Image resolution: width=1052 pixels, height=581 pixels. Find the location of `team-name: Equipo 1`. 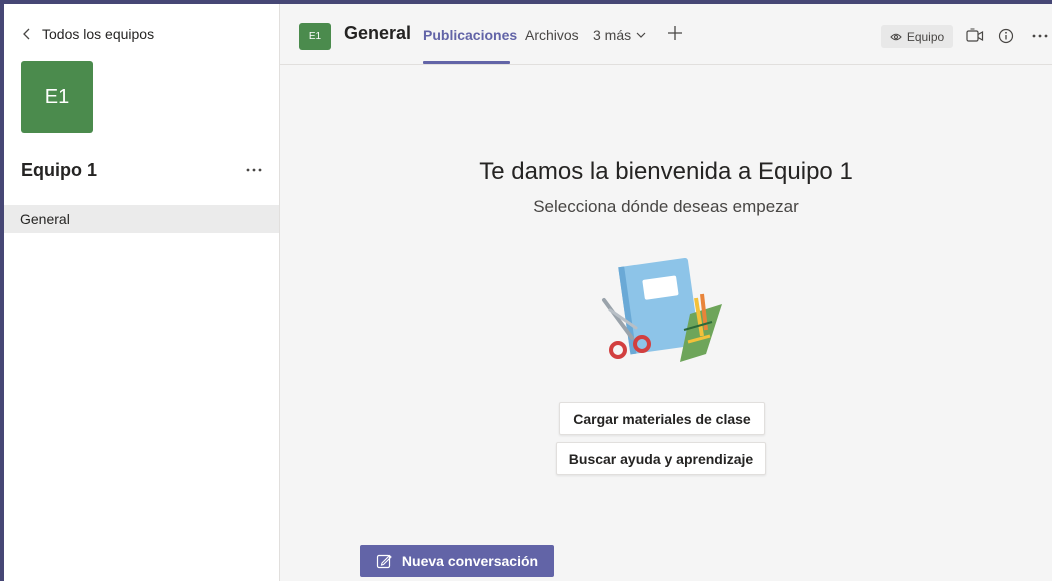

team-name: Equipo 1 is located at coordinates (59, 170).